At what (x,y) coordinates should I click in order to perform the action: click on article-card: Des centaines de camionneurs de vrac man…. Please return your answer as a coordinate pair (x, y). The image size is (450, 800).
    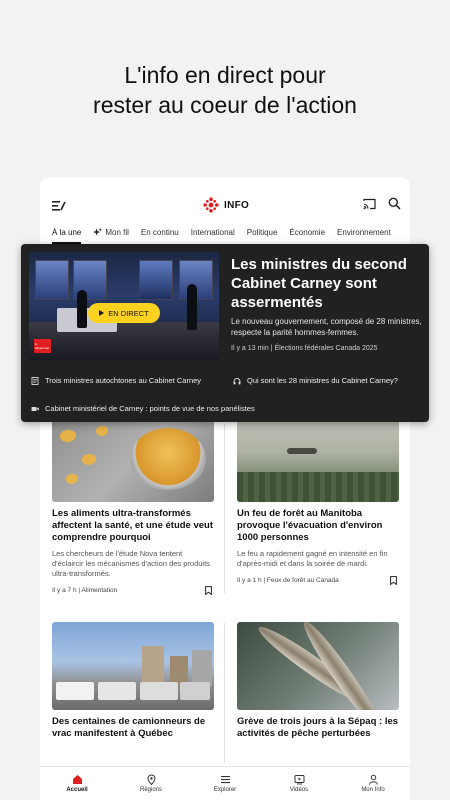
    Looking at the image, I should click on (133, 681).